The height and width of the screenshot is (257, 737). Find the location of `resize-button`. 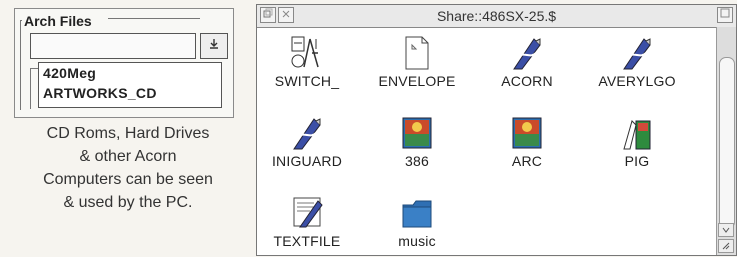

resize-button is located at coordinates (726, 246).